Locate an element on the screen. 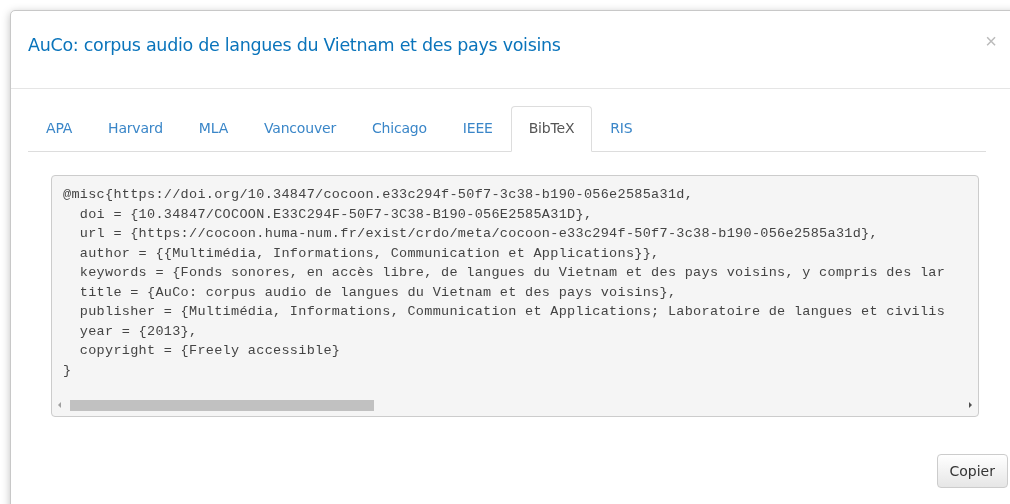 This screenshot has height=504, width=1010. scroll-right-icon is located at coordinates (970, 405).